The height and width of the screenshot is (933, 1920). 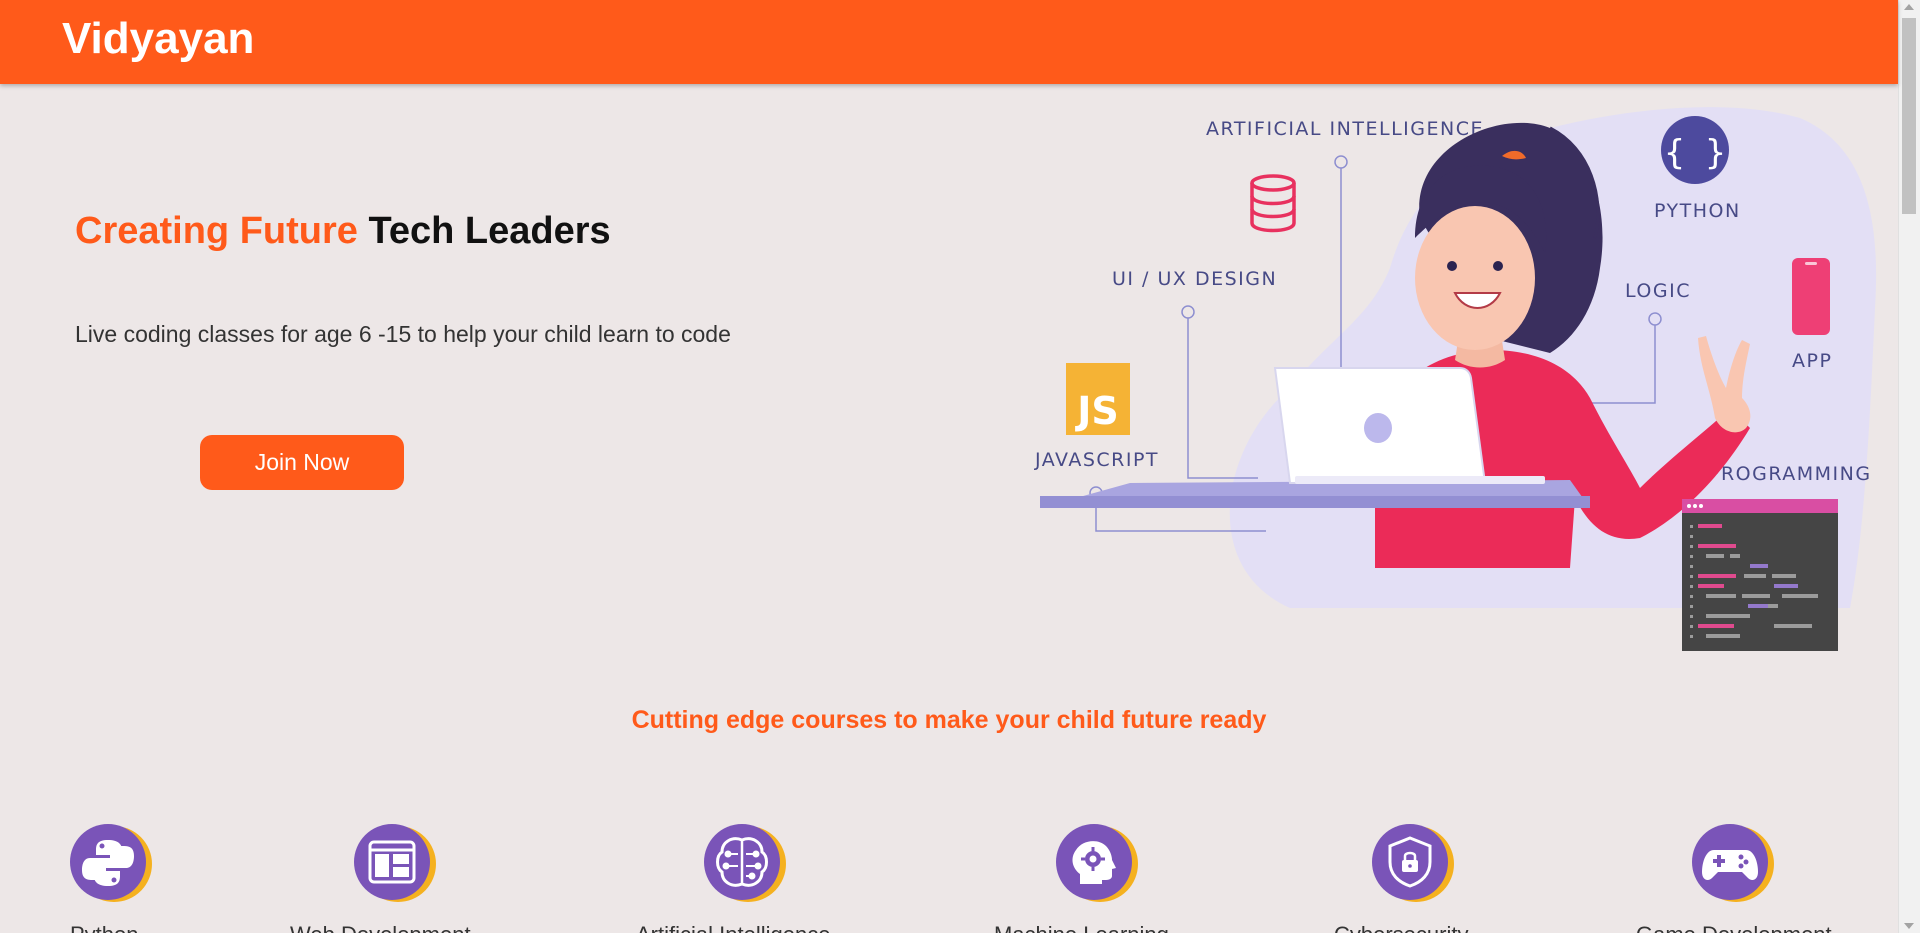 I want to click on label-app: APP, so click(x=1812, y=361).